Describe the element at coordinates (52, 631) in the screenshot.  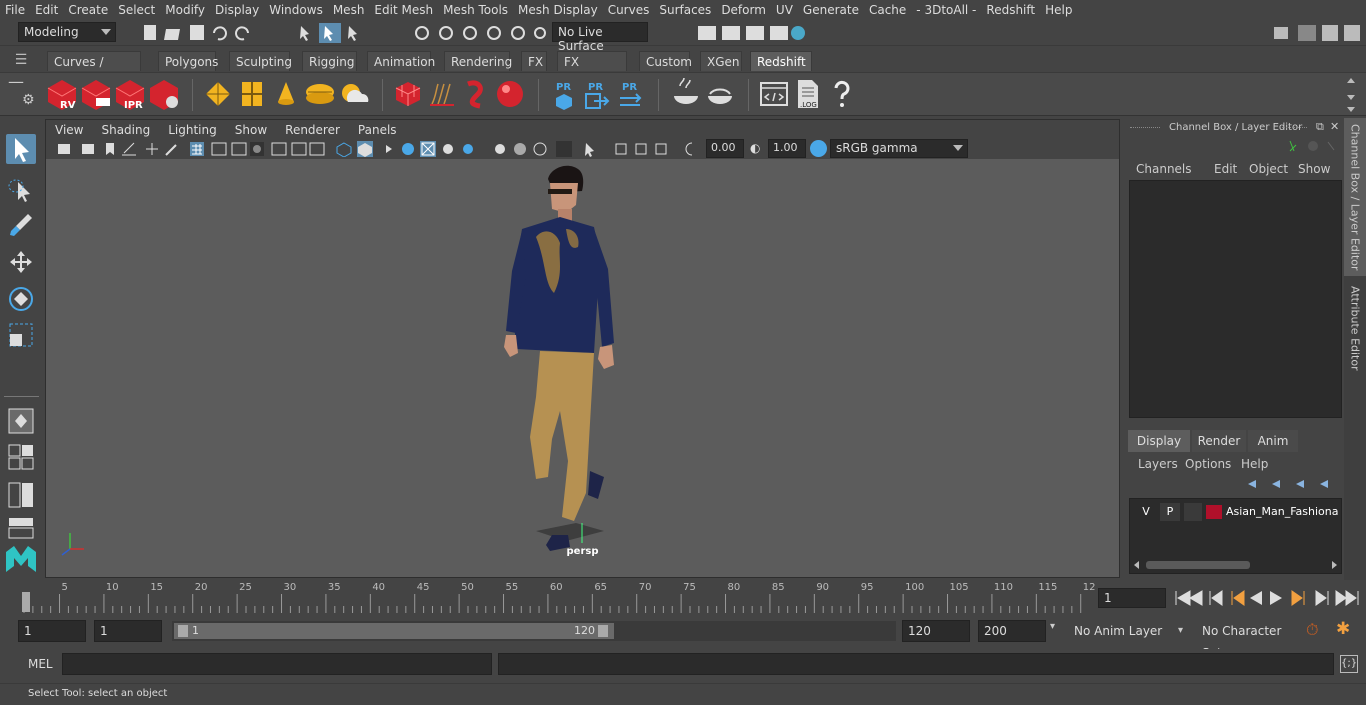
I see `start-time-field: 1` at that location.